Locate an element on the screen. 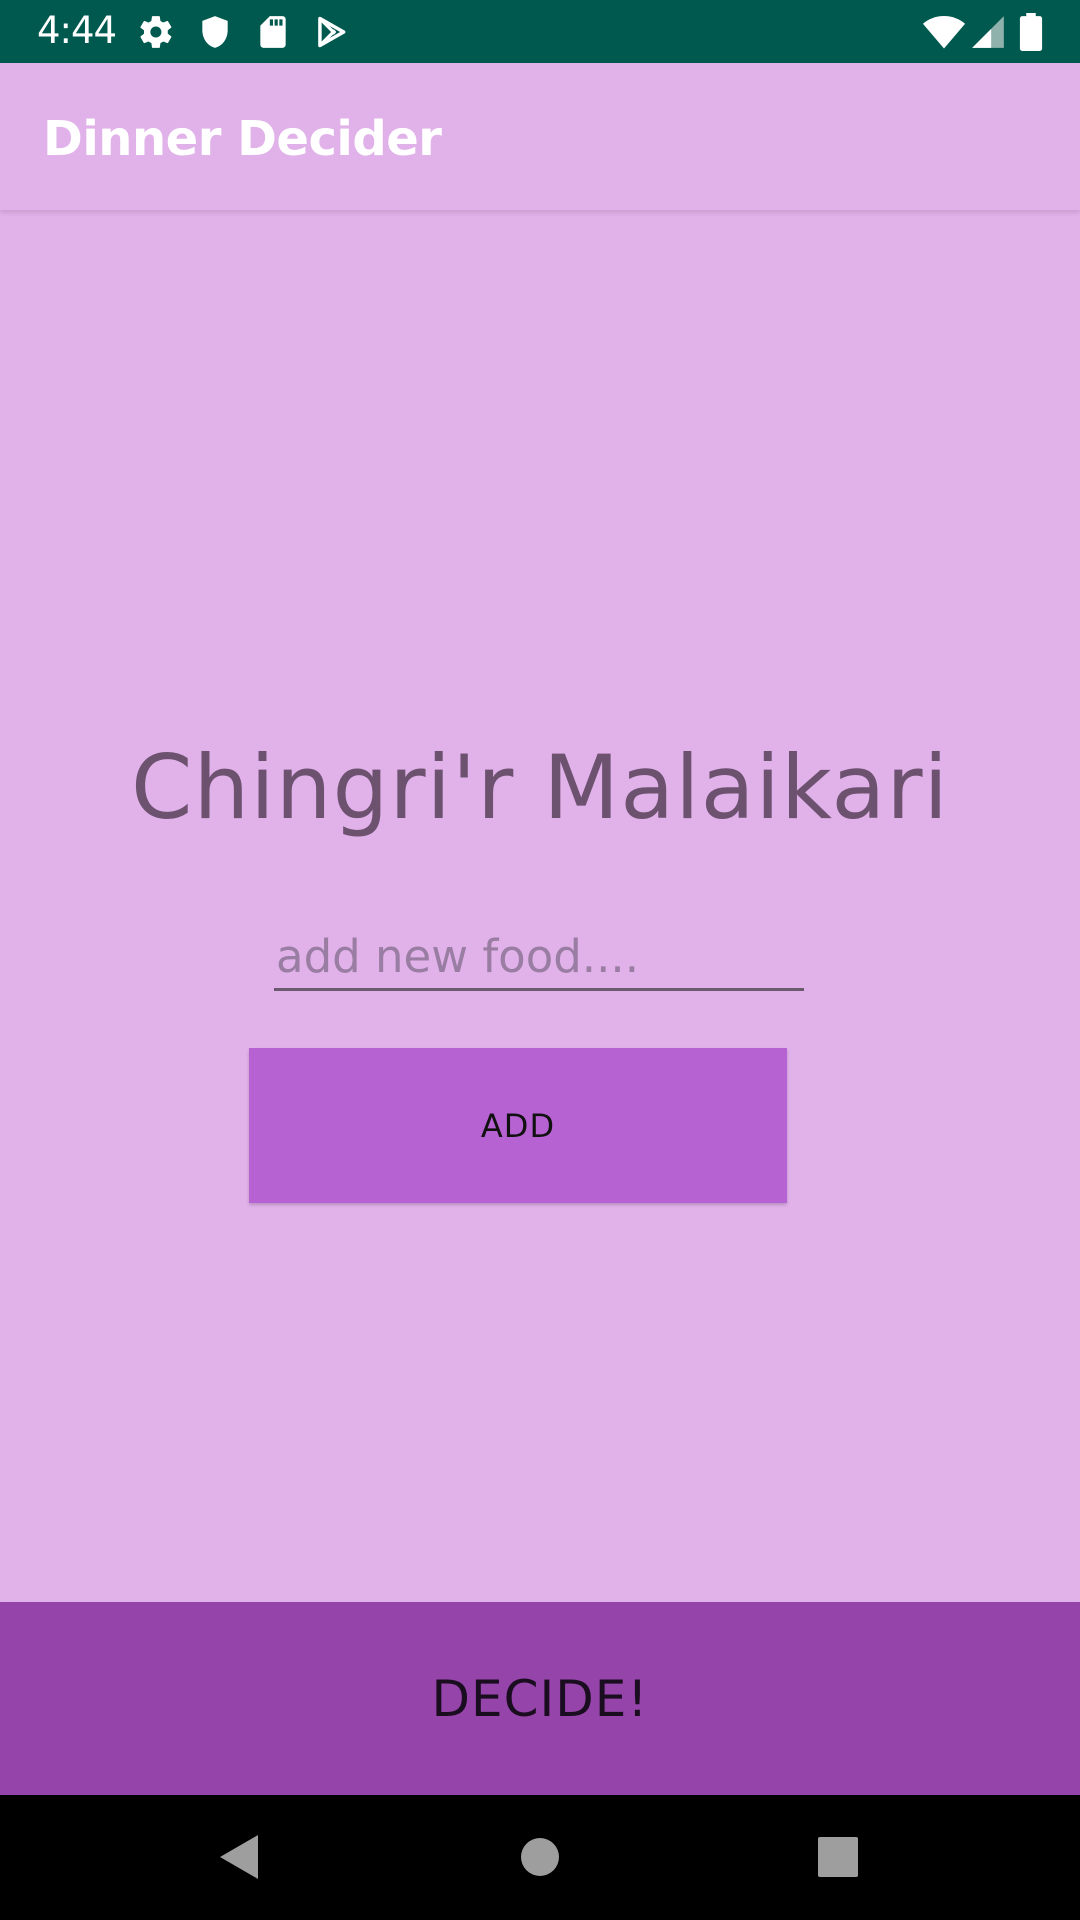 The width and height of the screenshot is (1080, 1920). back-icon is located at coordinates (238, 1857).